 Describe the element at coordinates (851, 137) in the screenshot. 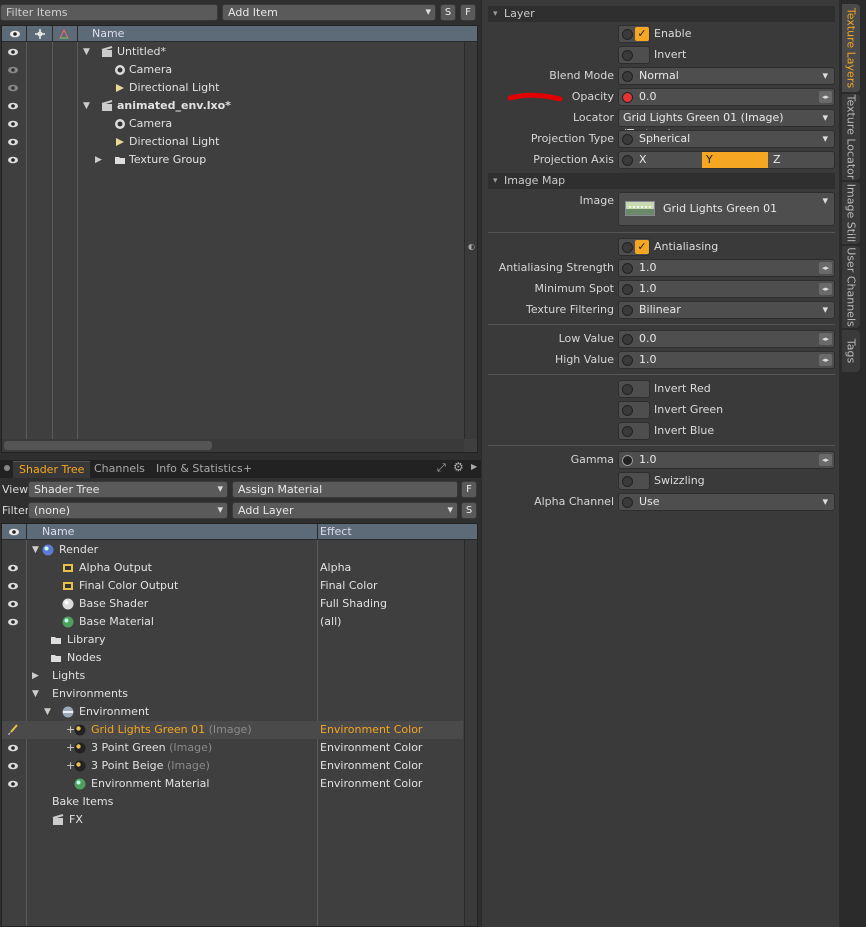

I see `tab-texture-locator: Texture Locator` at that location.